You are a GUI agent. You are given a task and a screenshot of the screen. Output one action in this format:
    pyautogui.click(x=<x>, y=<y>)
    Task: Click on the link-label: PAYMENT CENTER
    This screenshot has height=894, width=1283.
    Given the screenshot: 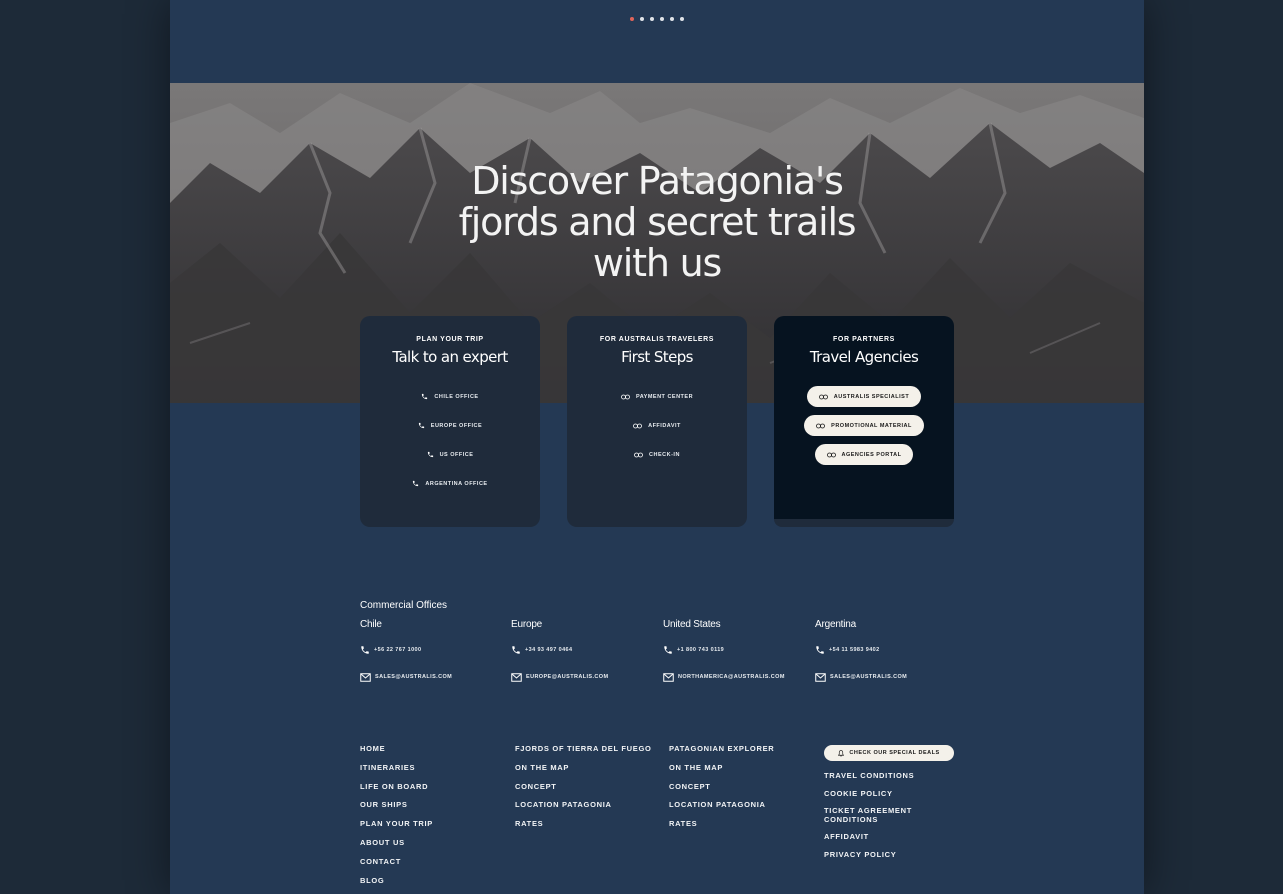 What is the action you would take?
    pyautogui.click(x=664, y=396)
    